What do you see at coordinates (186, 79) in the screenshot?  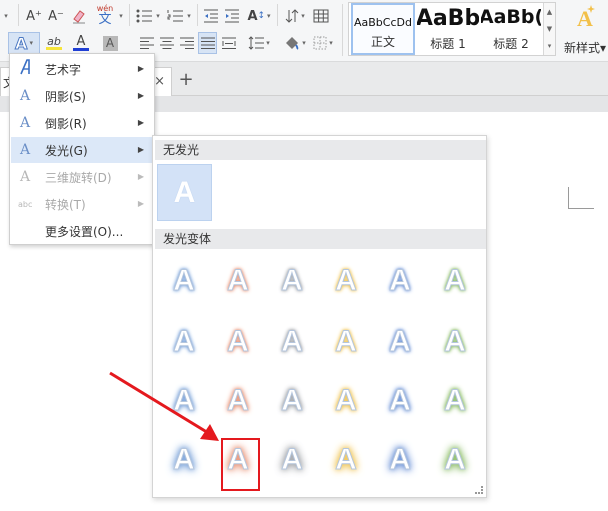 I see `new-tab-button: +` at bounding box center [186, 79].